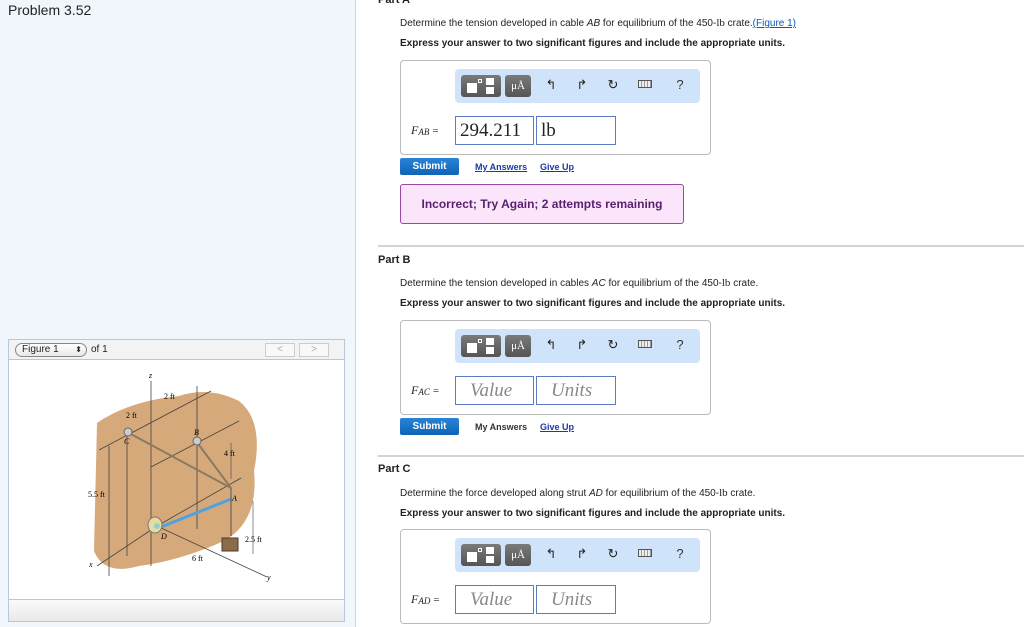  Describe the element at coordinates (97, 494) in the screenshot. I see `label-5-5ft: 5.5 ft` at that location.